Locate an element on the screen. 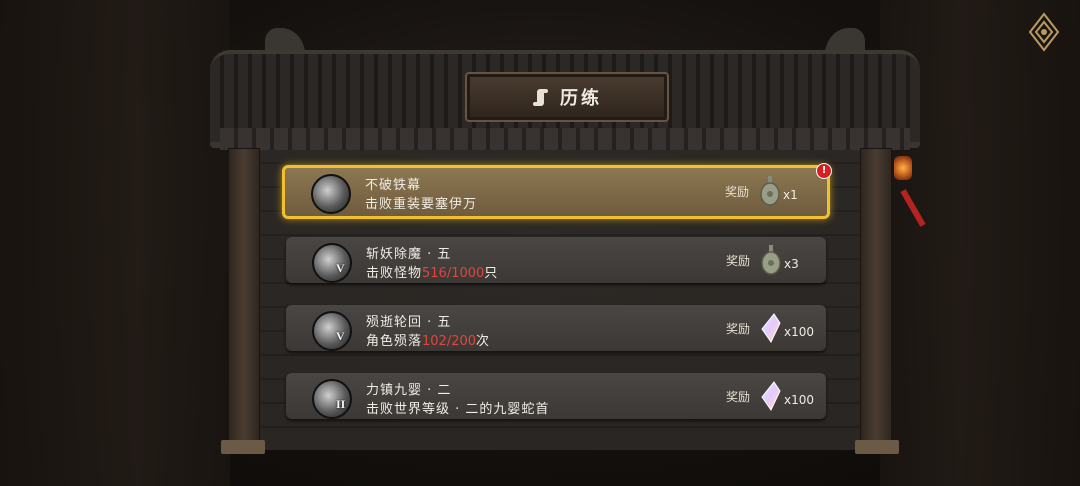 The width and height of the screenshot is (1080, 486). task-name: 不破铁幕 is located at coordinates (393, 185).